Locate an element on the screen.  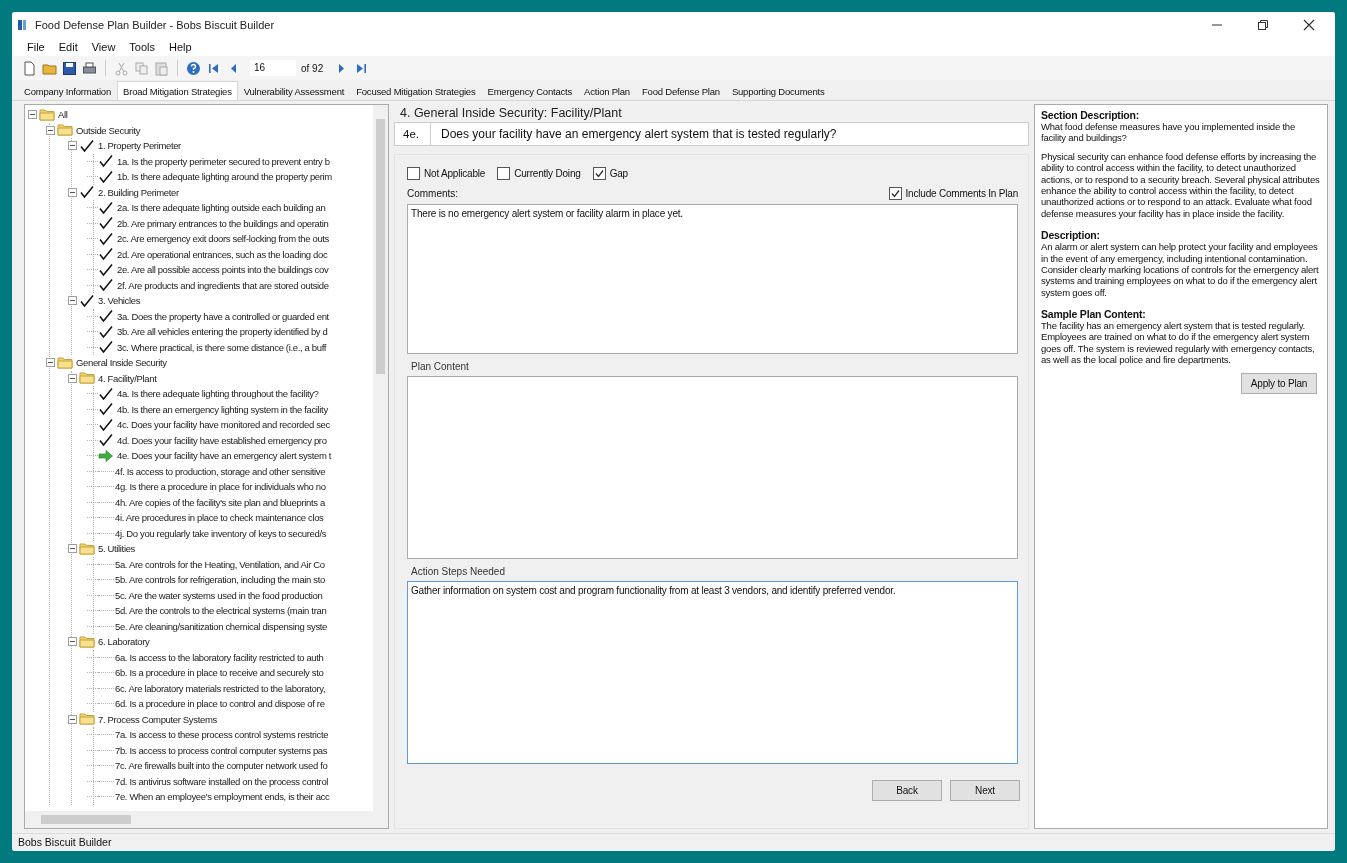
menu-item: View is located at coordinates (103, 47).